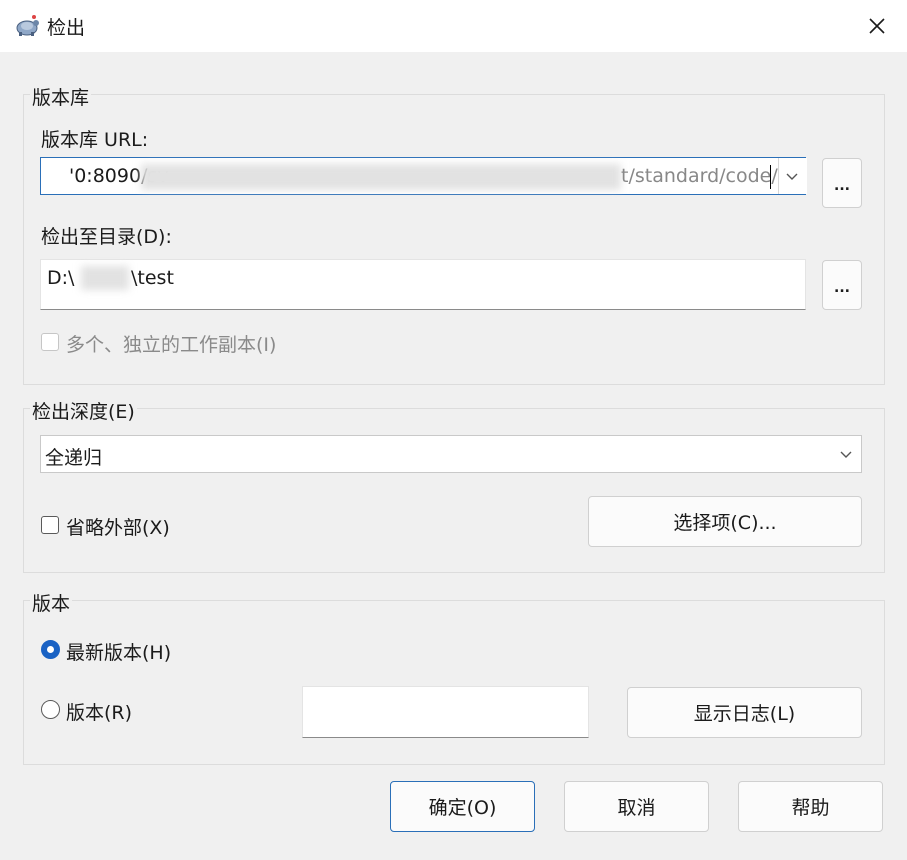  What do you see at coordinates (118, 528) in the screenshot?
I see `omit-externals-label: 省略外部(X)` at bounding box center [118, 528].